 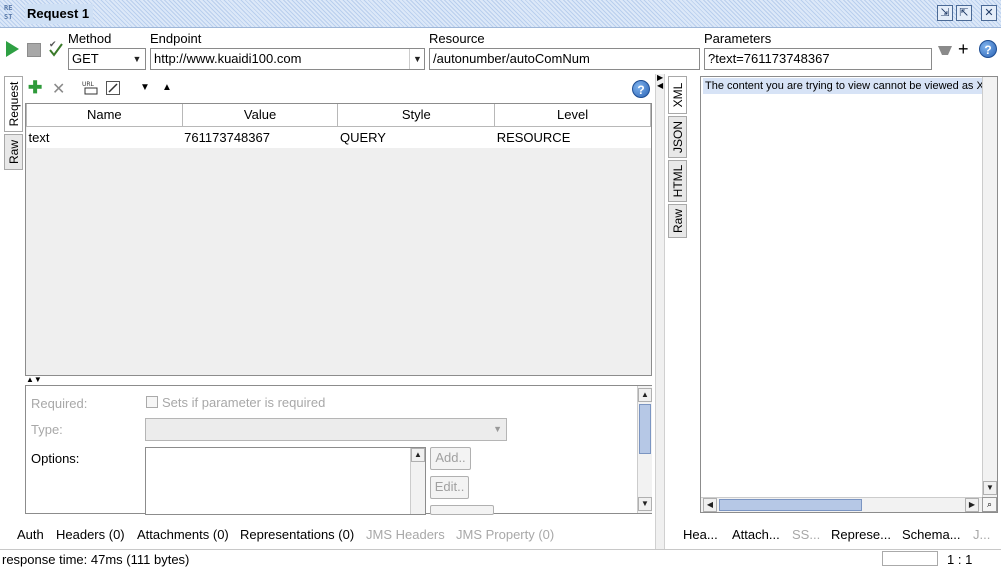 What do you see at coordinates (910, 558) in the screenshot?
I see `progress-bar` at bounding box center [910, 558].